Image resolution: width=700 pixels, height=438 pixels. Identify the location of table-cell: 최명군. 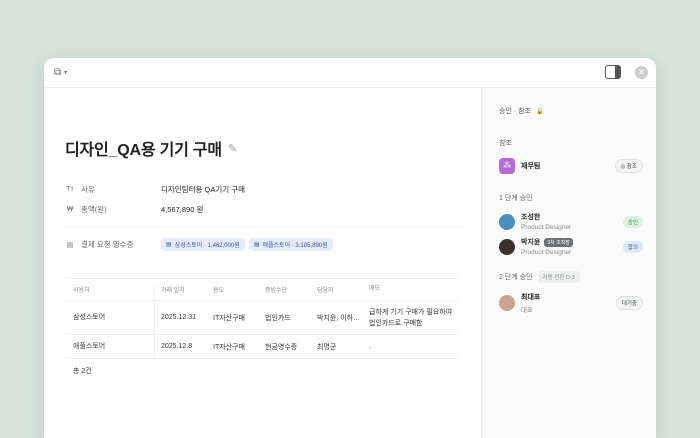
(327, 347).